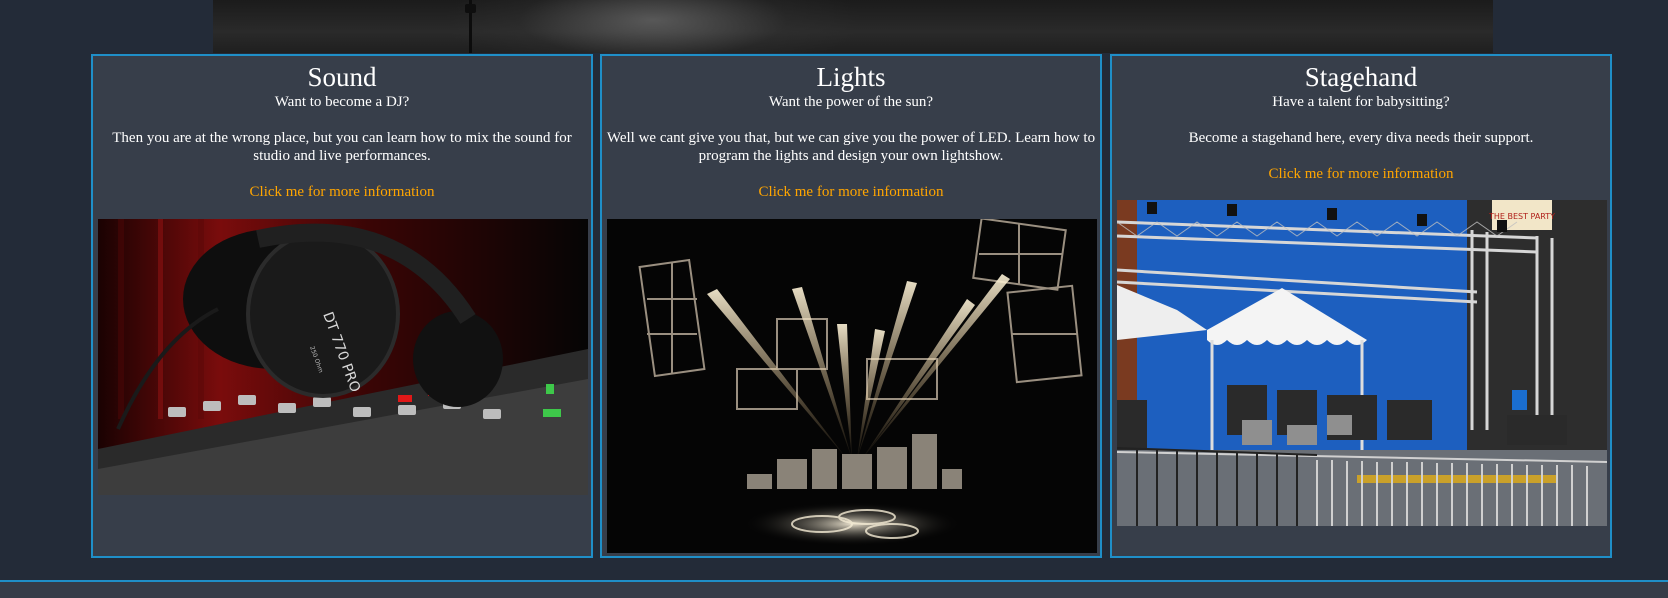 Image resolution: width=1668 pixels, height=598 pixels. I want to click on card-subtitle: Want to become a DJ?, so click(342, 102).